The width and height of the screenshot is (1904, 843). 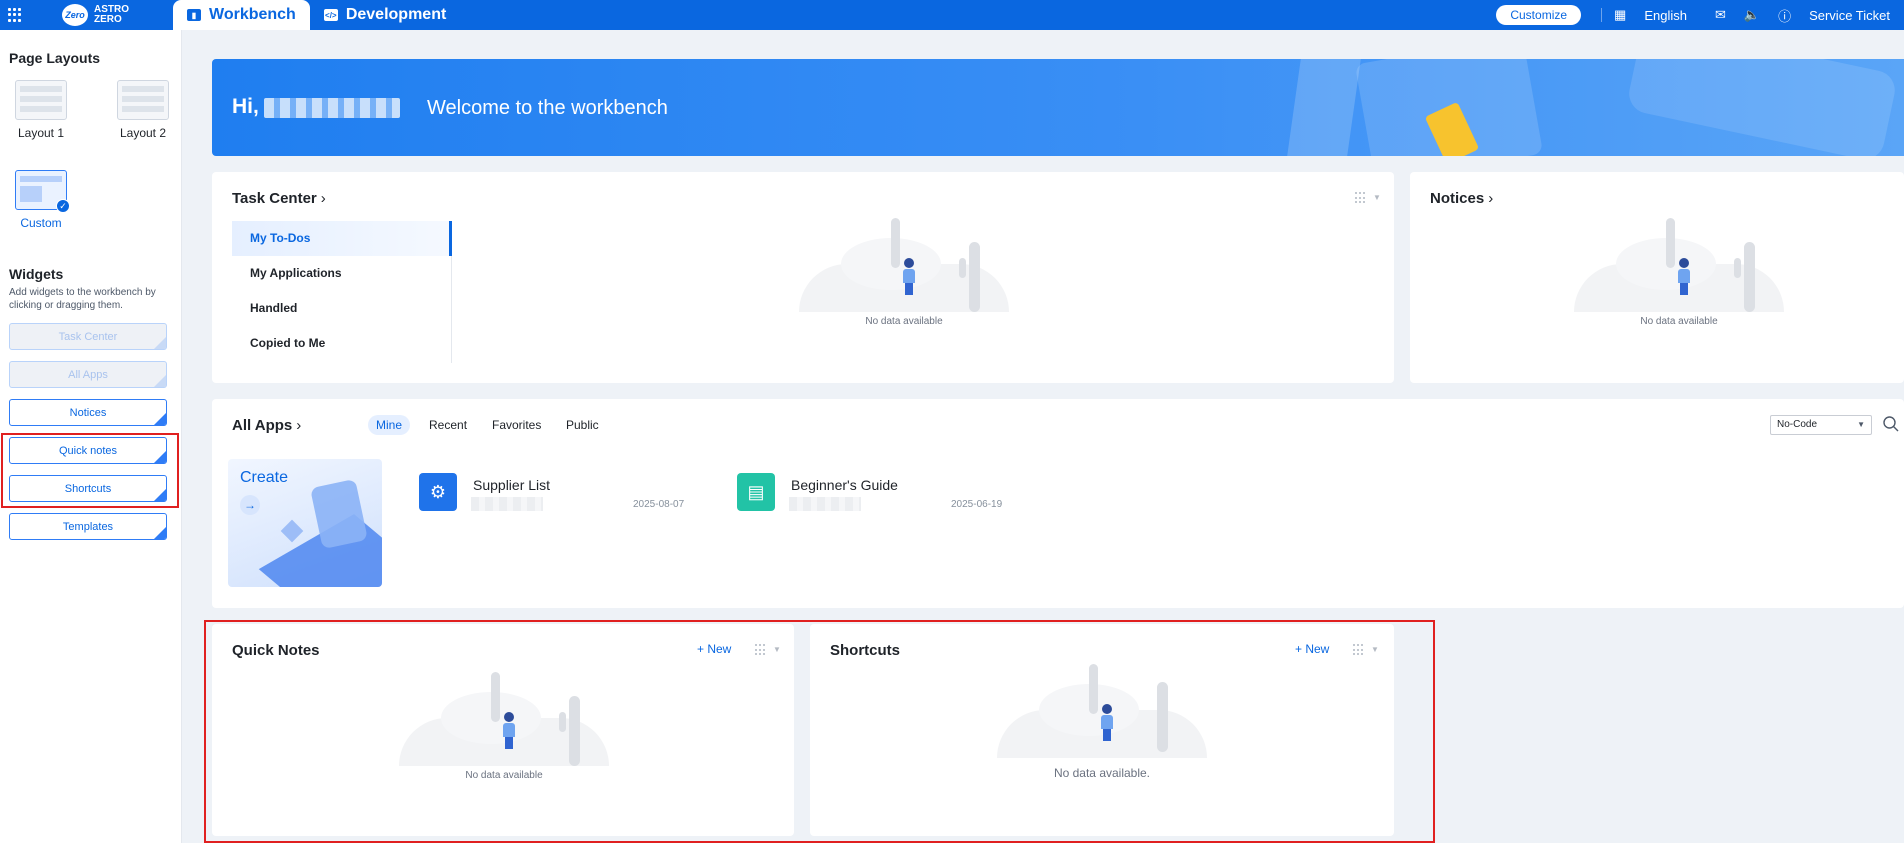 I want to click on highlight-box-widgets, so click(x=90, y=470).